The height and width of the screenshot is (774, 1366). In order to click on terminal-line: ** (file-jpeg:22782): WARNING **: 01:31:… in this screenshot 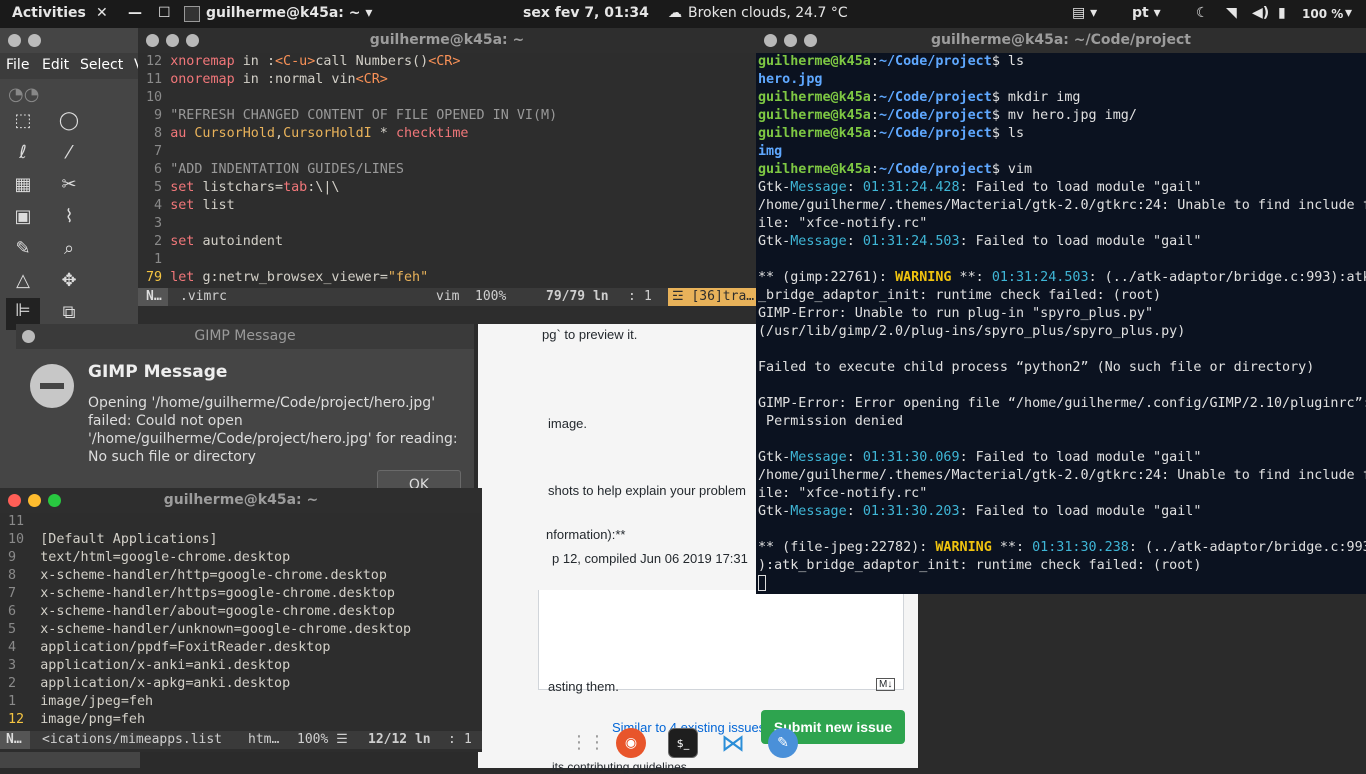, I will do `click(1062, 548)`.